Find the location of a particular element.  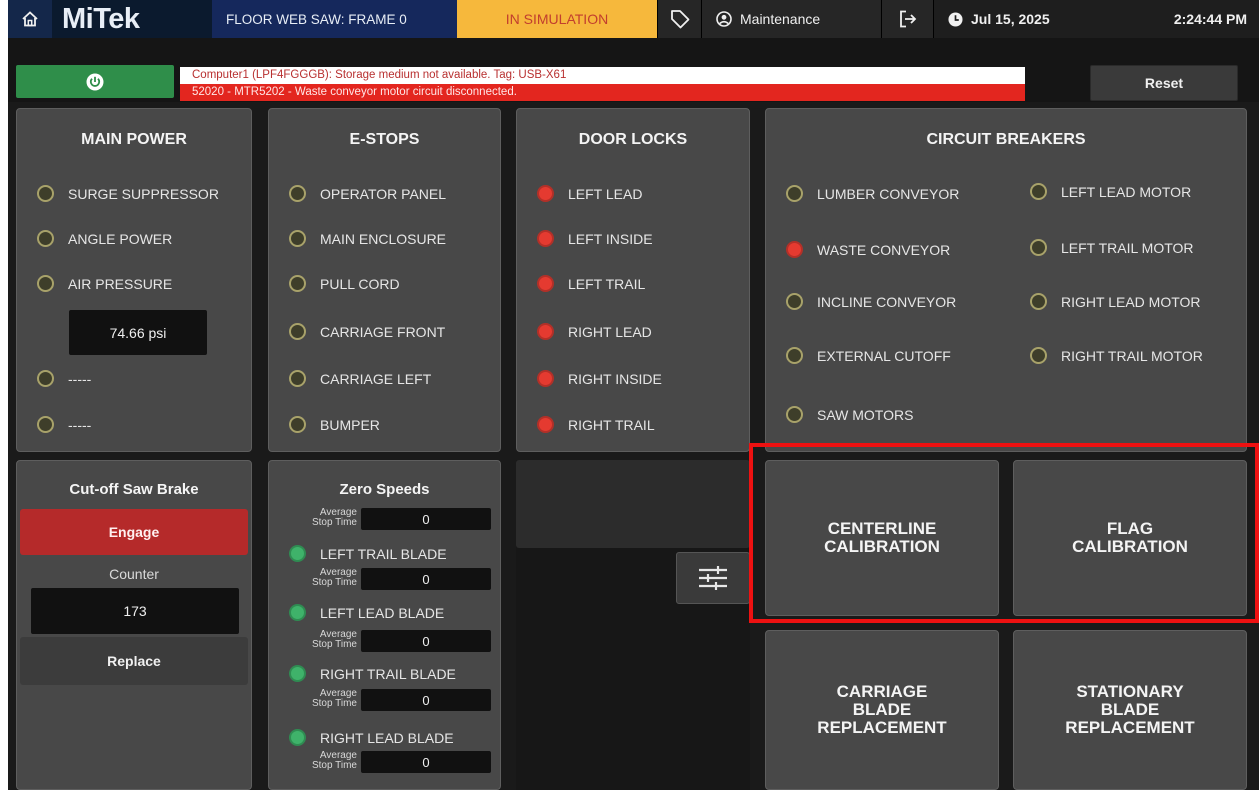

simulation-status: IN SIMULATION is located at coordinates (557, 19).